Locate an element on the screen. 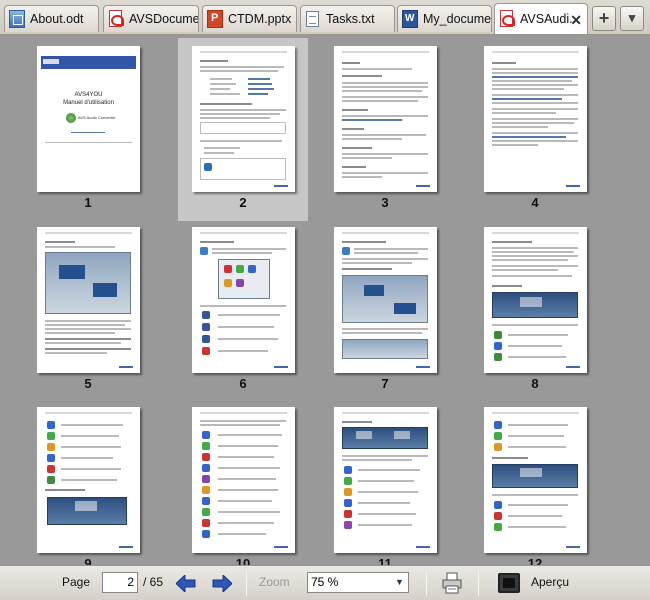 The width and height of the screenshot is (650, 600). page-number: 1 is located at coordinates (88, 202).